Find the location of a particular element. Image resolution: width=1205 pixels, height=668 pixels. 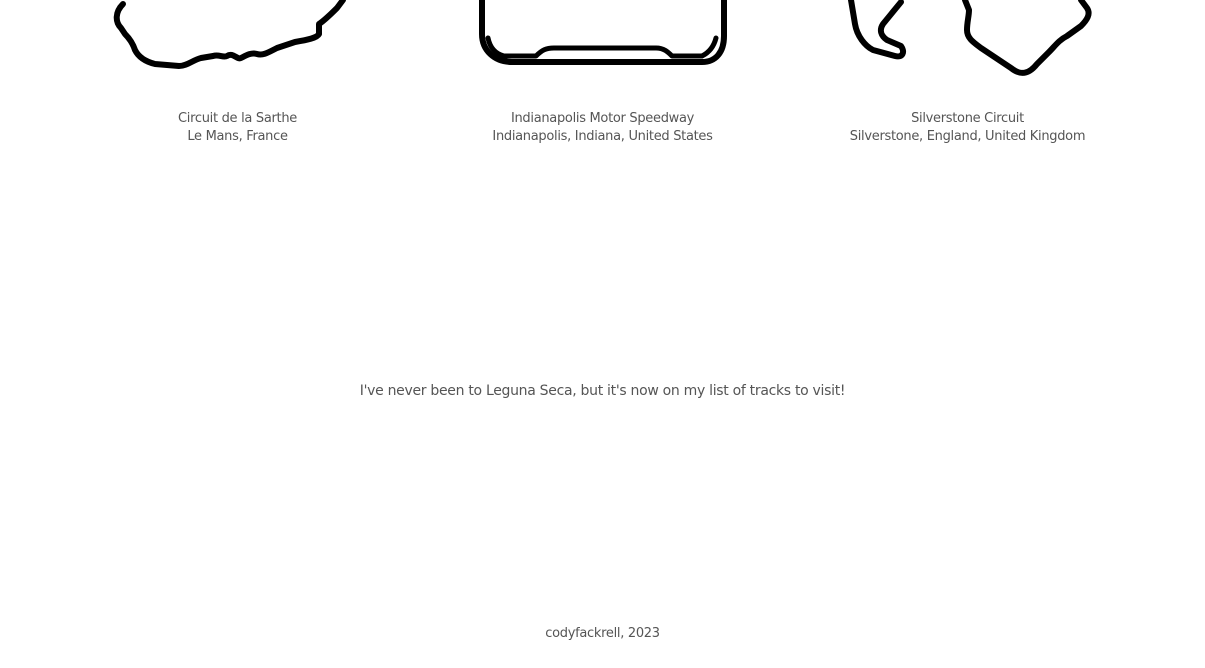

track-name: Silverstone Circuit is located at coordinates (967, 118).